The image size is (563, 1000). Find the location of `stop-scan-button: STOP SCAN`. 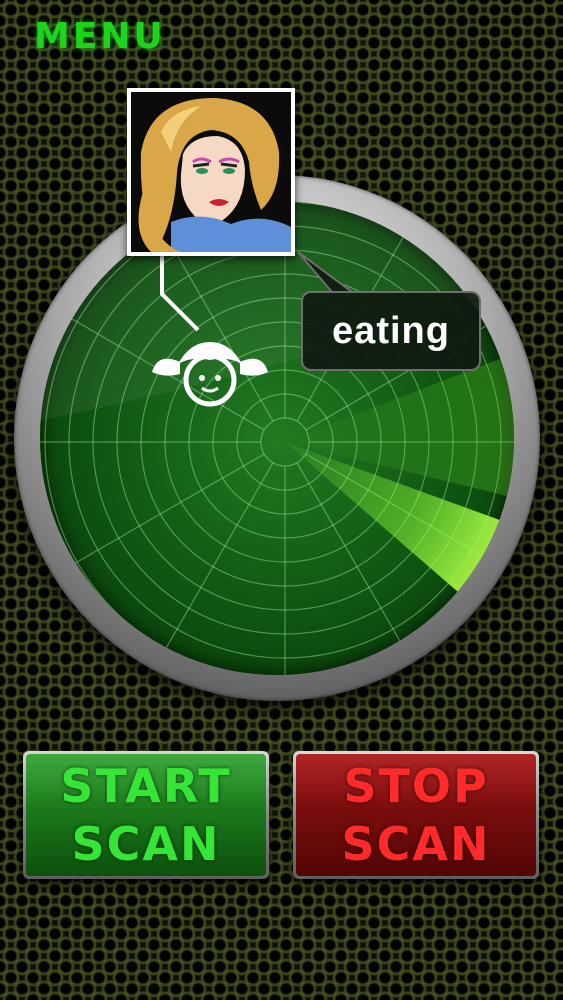

stop-scan-button: STOP SCAN is located at coordinates (416, 815).